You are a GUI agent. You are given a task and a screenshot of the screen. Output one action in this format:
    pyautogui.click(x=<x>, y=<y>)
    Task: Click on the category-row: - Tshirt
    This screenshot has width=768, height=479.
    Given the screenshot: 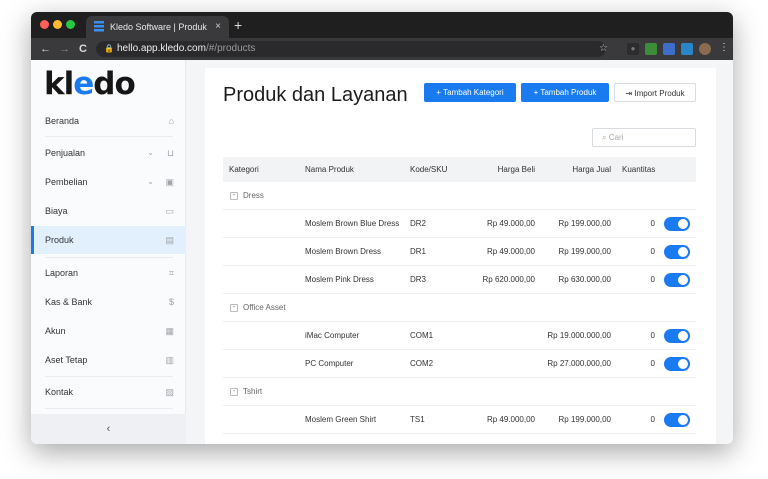 What is the action you would take?
    pyautogui.click(x=459, y=392)
    